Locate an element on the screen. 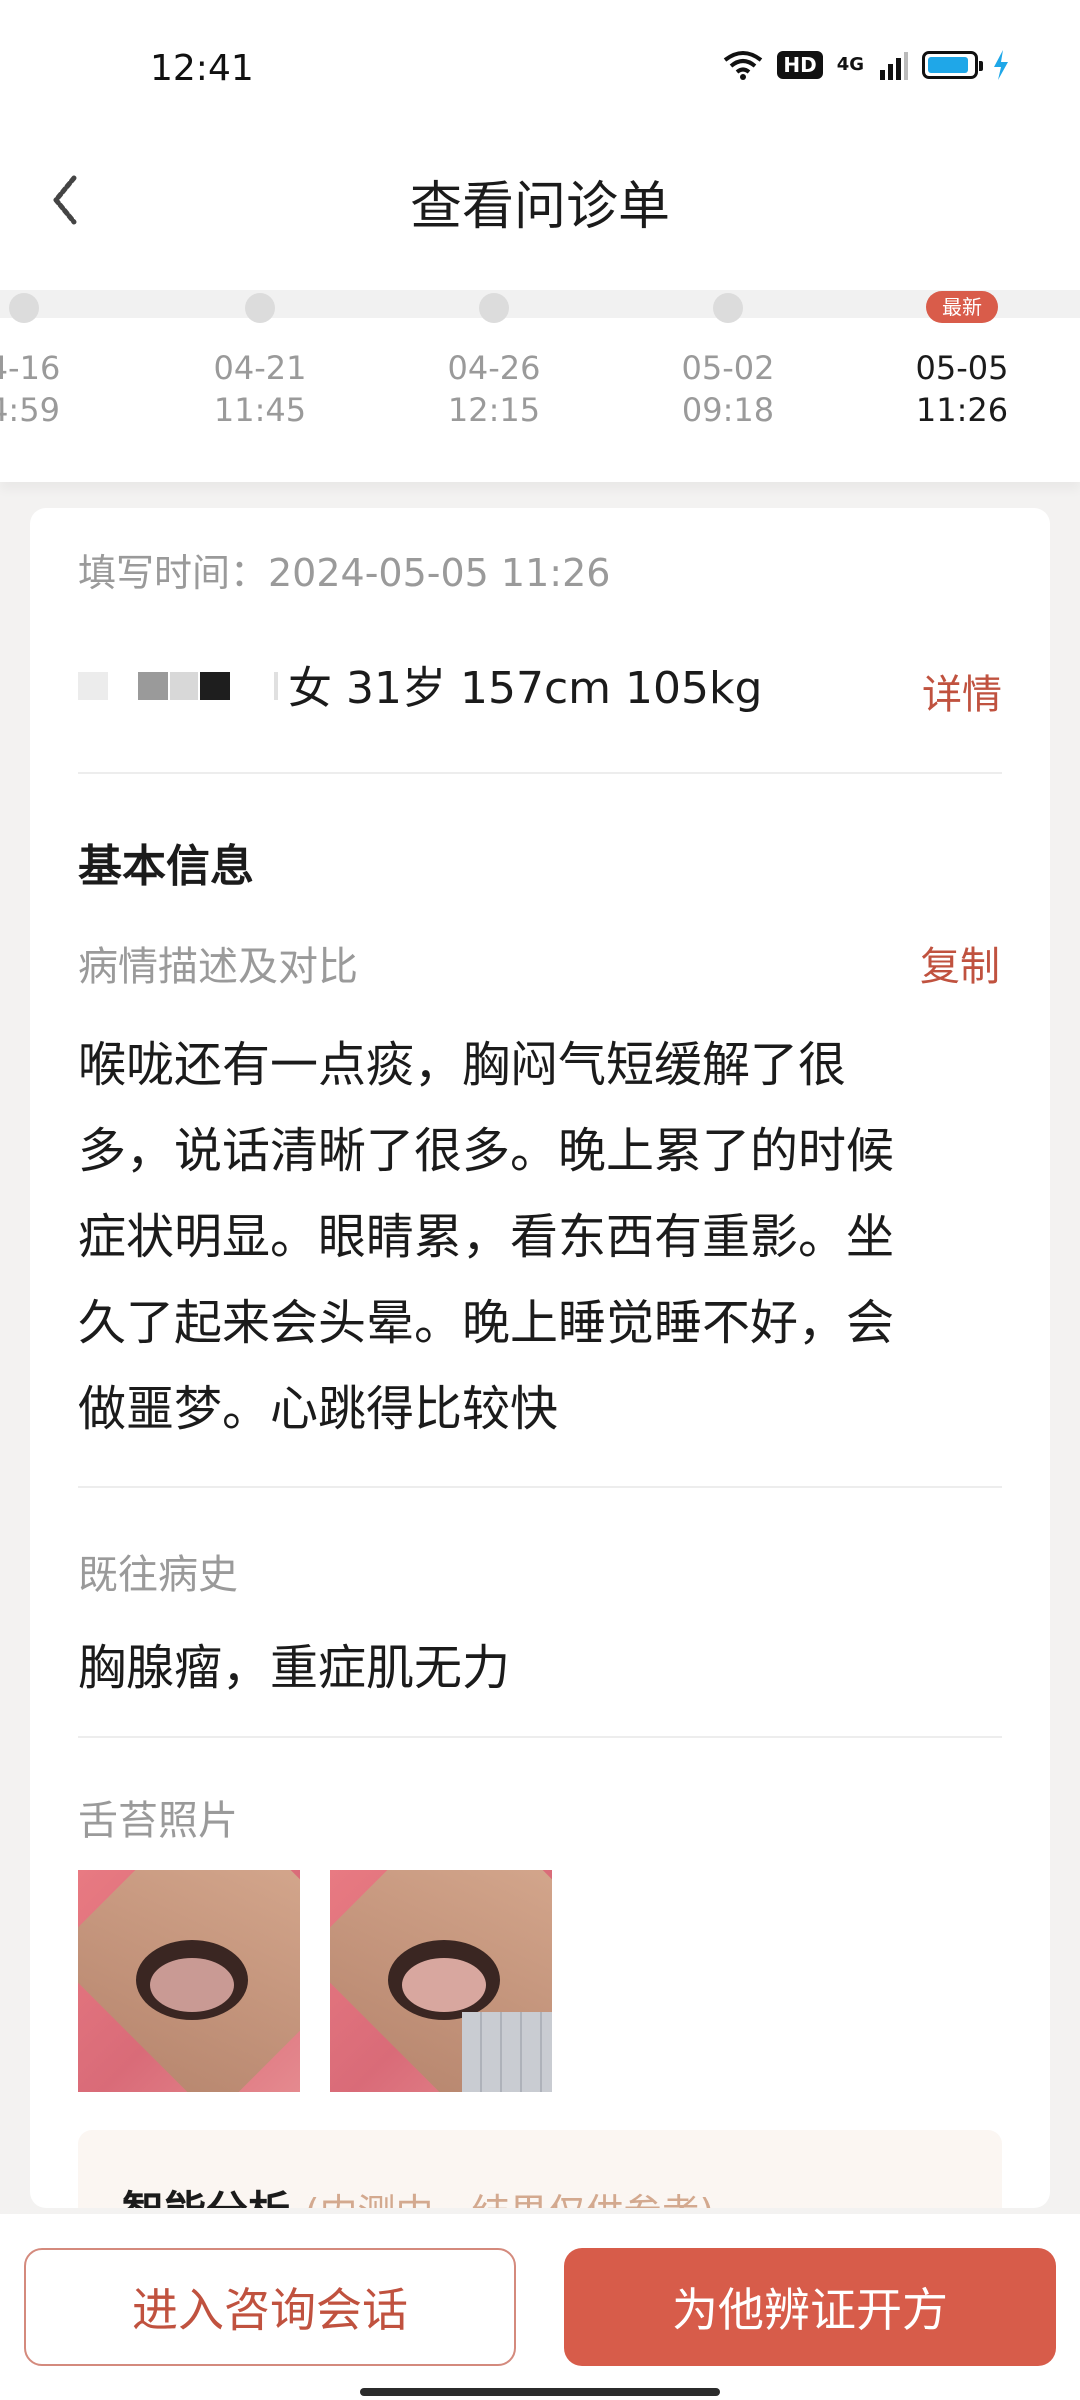 This screenshot has height=2400, width=1080. battery-level is located at coordinates (948, 65).